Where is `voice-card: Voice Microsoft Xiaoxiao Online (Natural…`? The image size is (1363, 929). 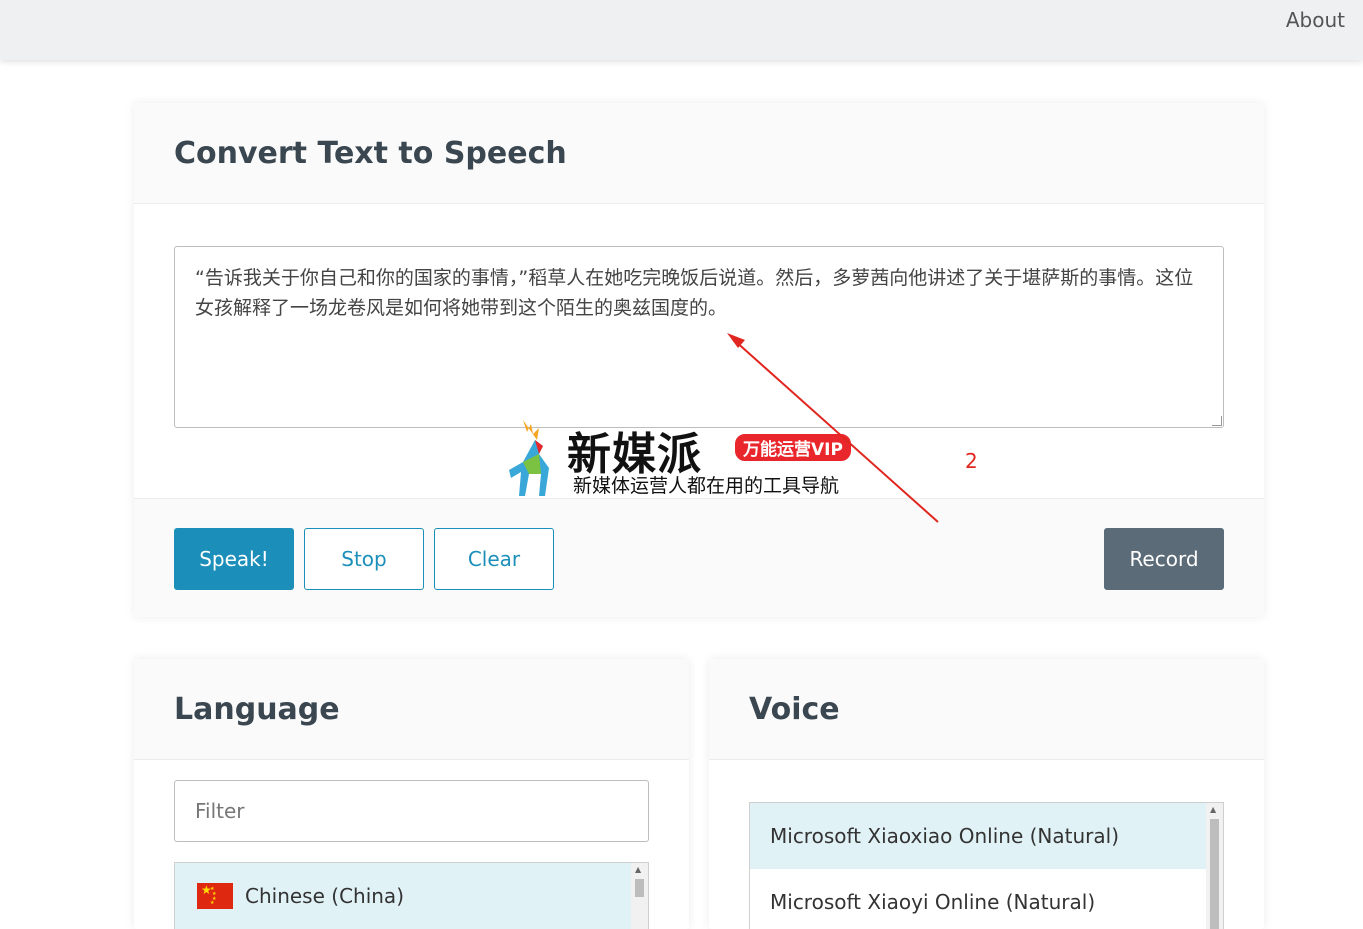
voice-card: Voice Microsoft Xiaoxiao Online (Natural… is located at coordinates (986, 794).